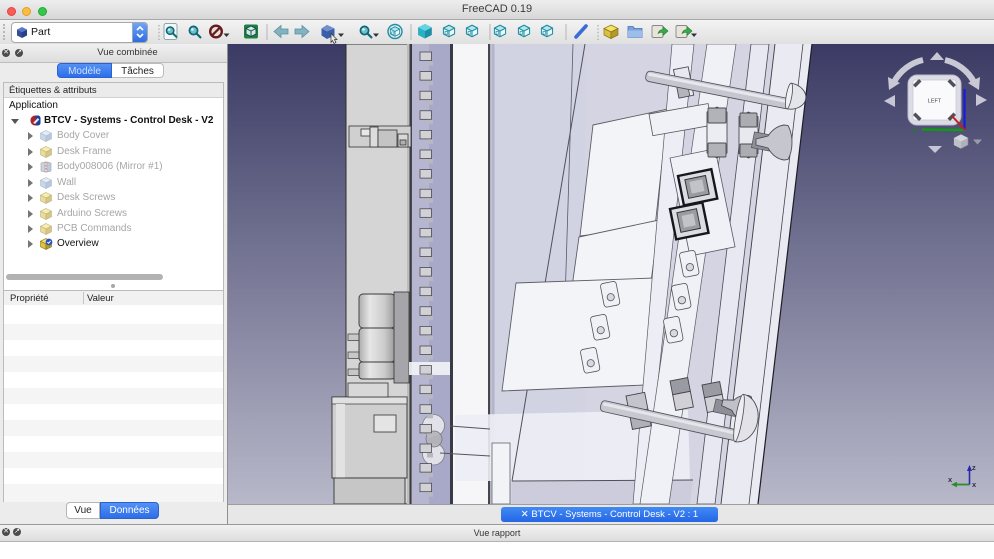 Image resolution: width=994 pixels, height=559 pixels. I want to click on svg-text: z, so click(974, 467).